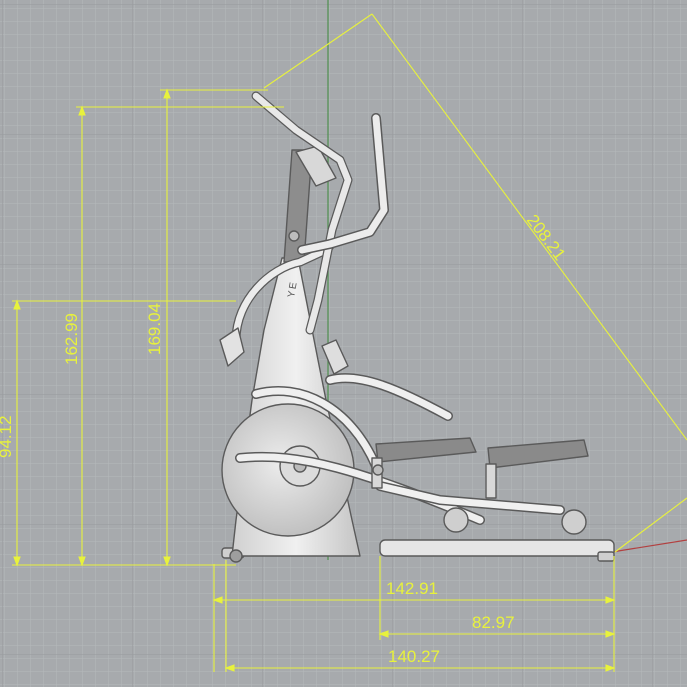 The image size is (687, 687). Describe the element at coordinates (236, 556) in the screenshot. I see `base-wheel` at that location.